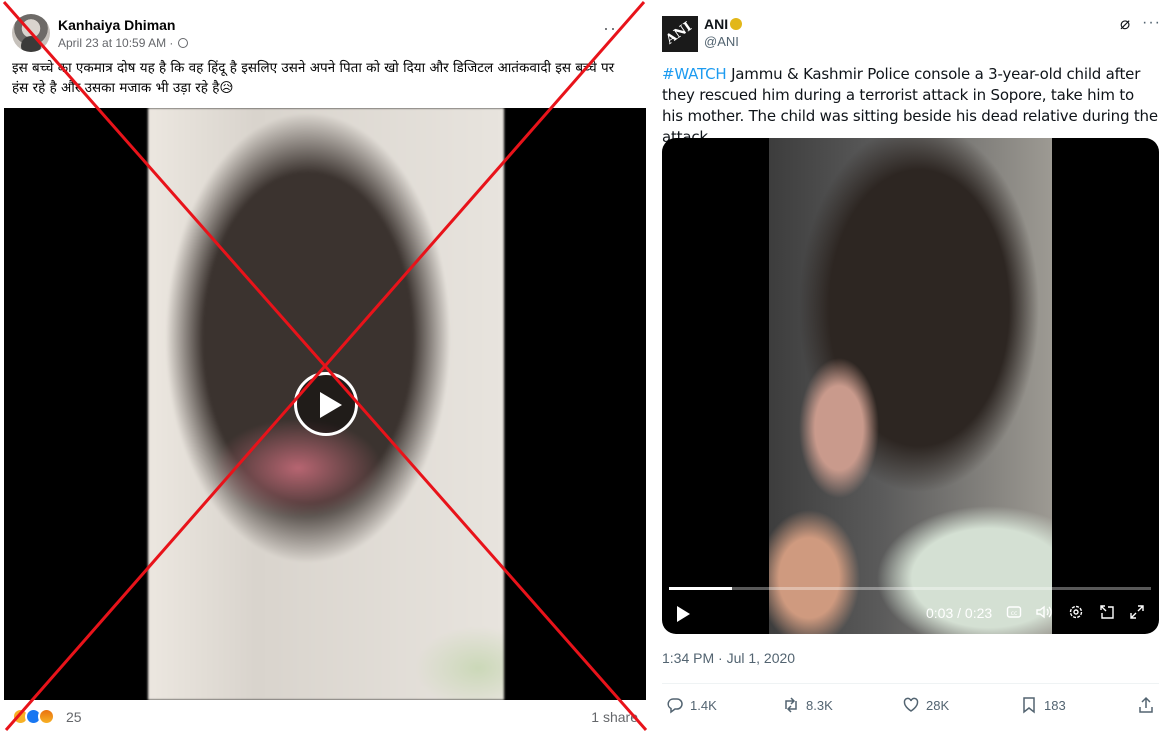 This screenshot has width=1163, height=732. What do you see at coordinates (959, 613) in the screenshot?
I see `video-time: 0:03 / 0:23` at bounding box center [959, 613].